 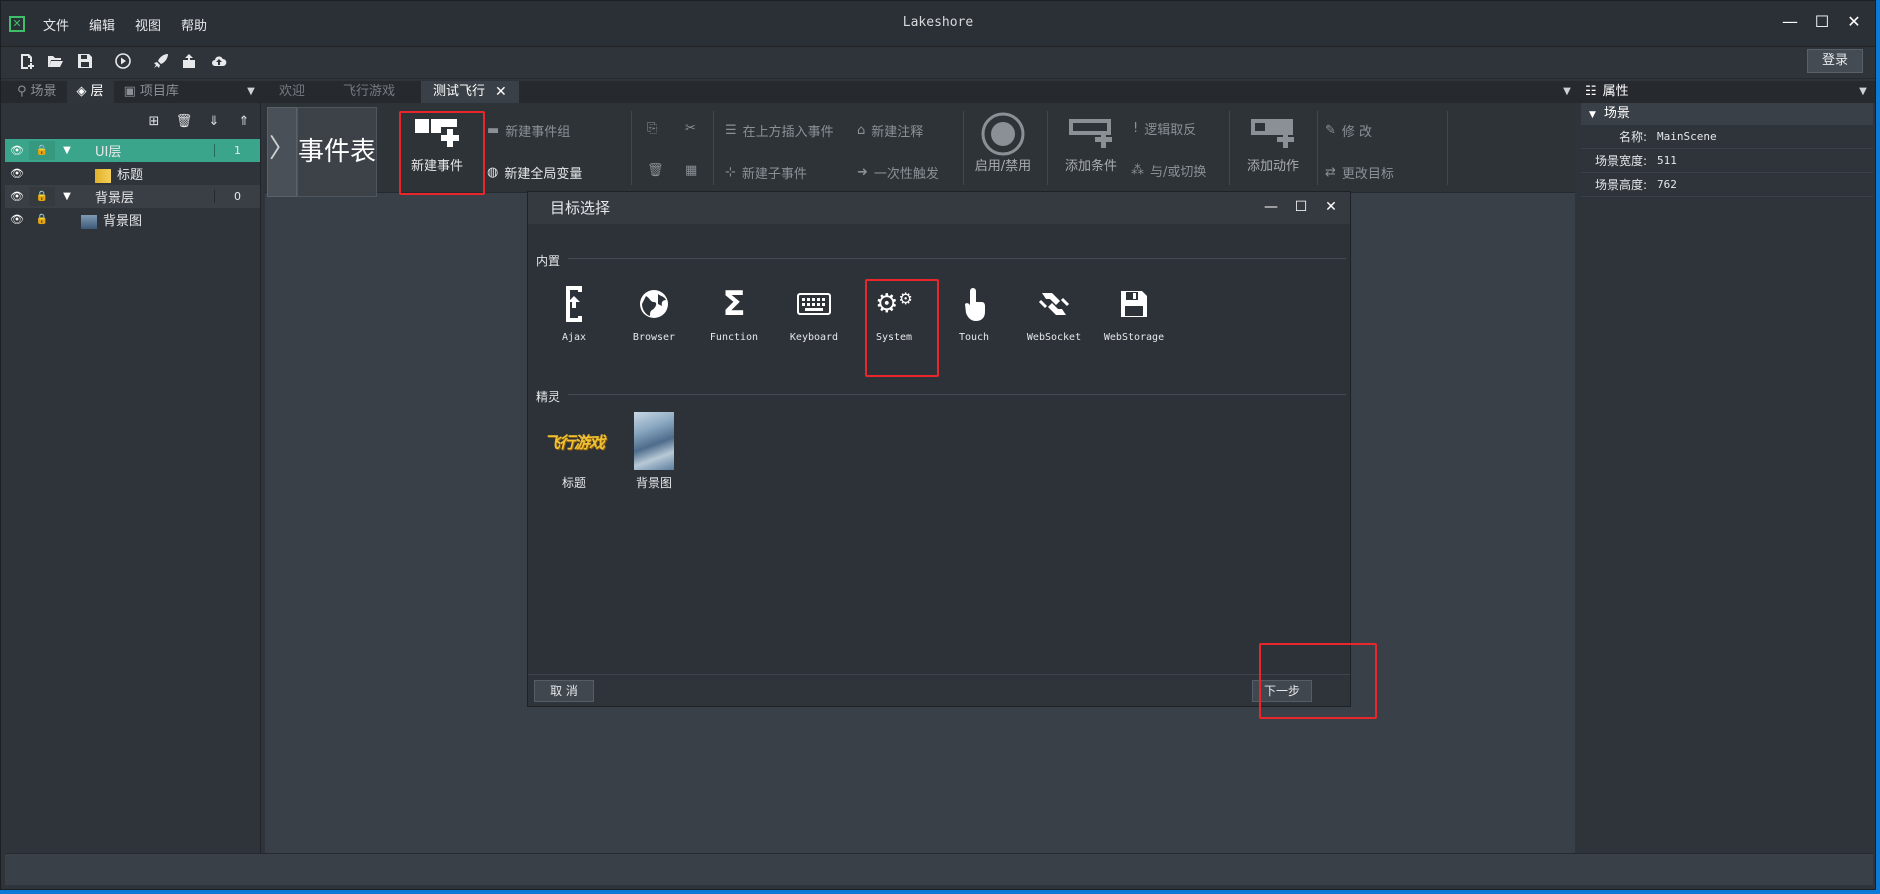 I want to click on layer-name: UI层, so click(x=108, y=152).